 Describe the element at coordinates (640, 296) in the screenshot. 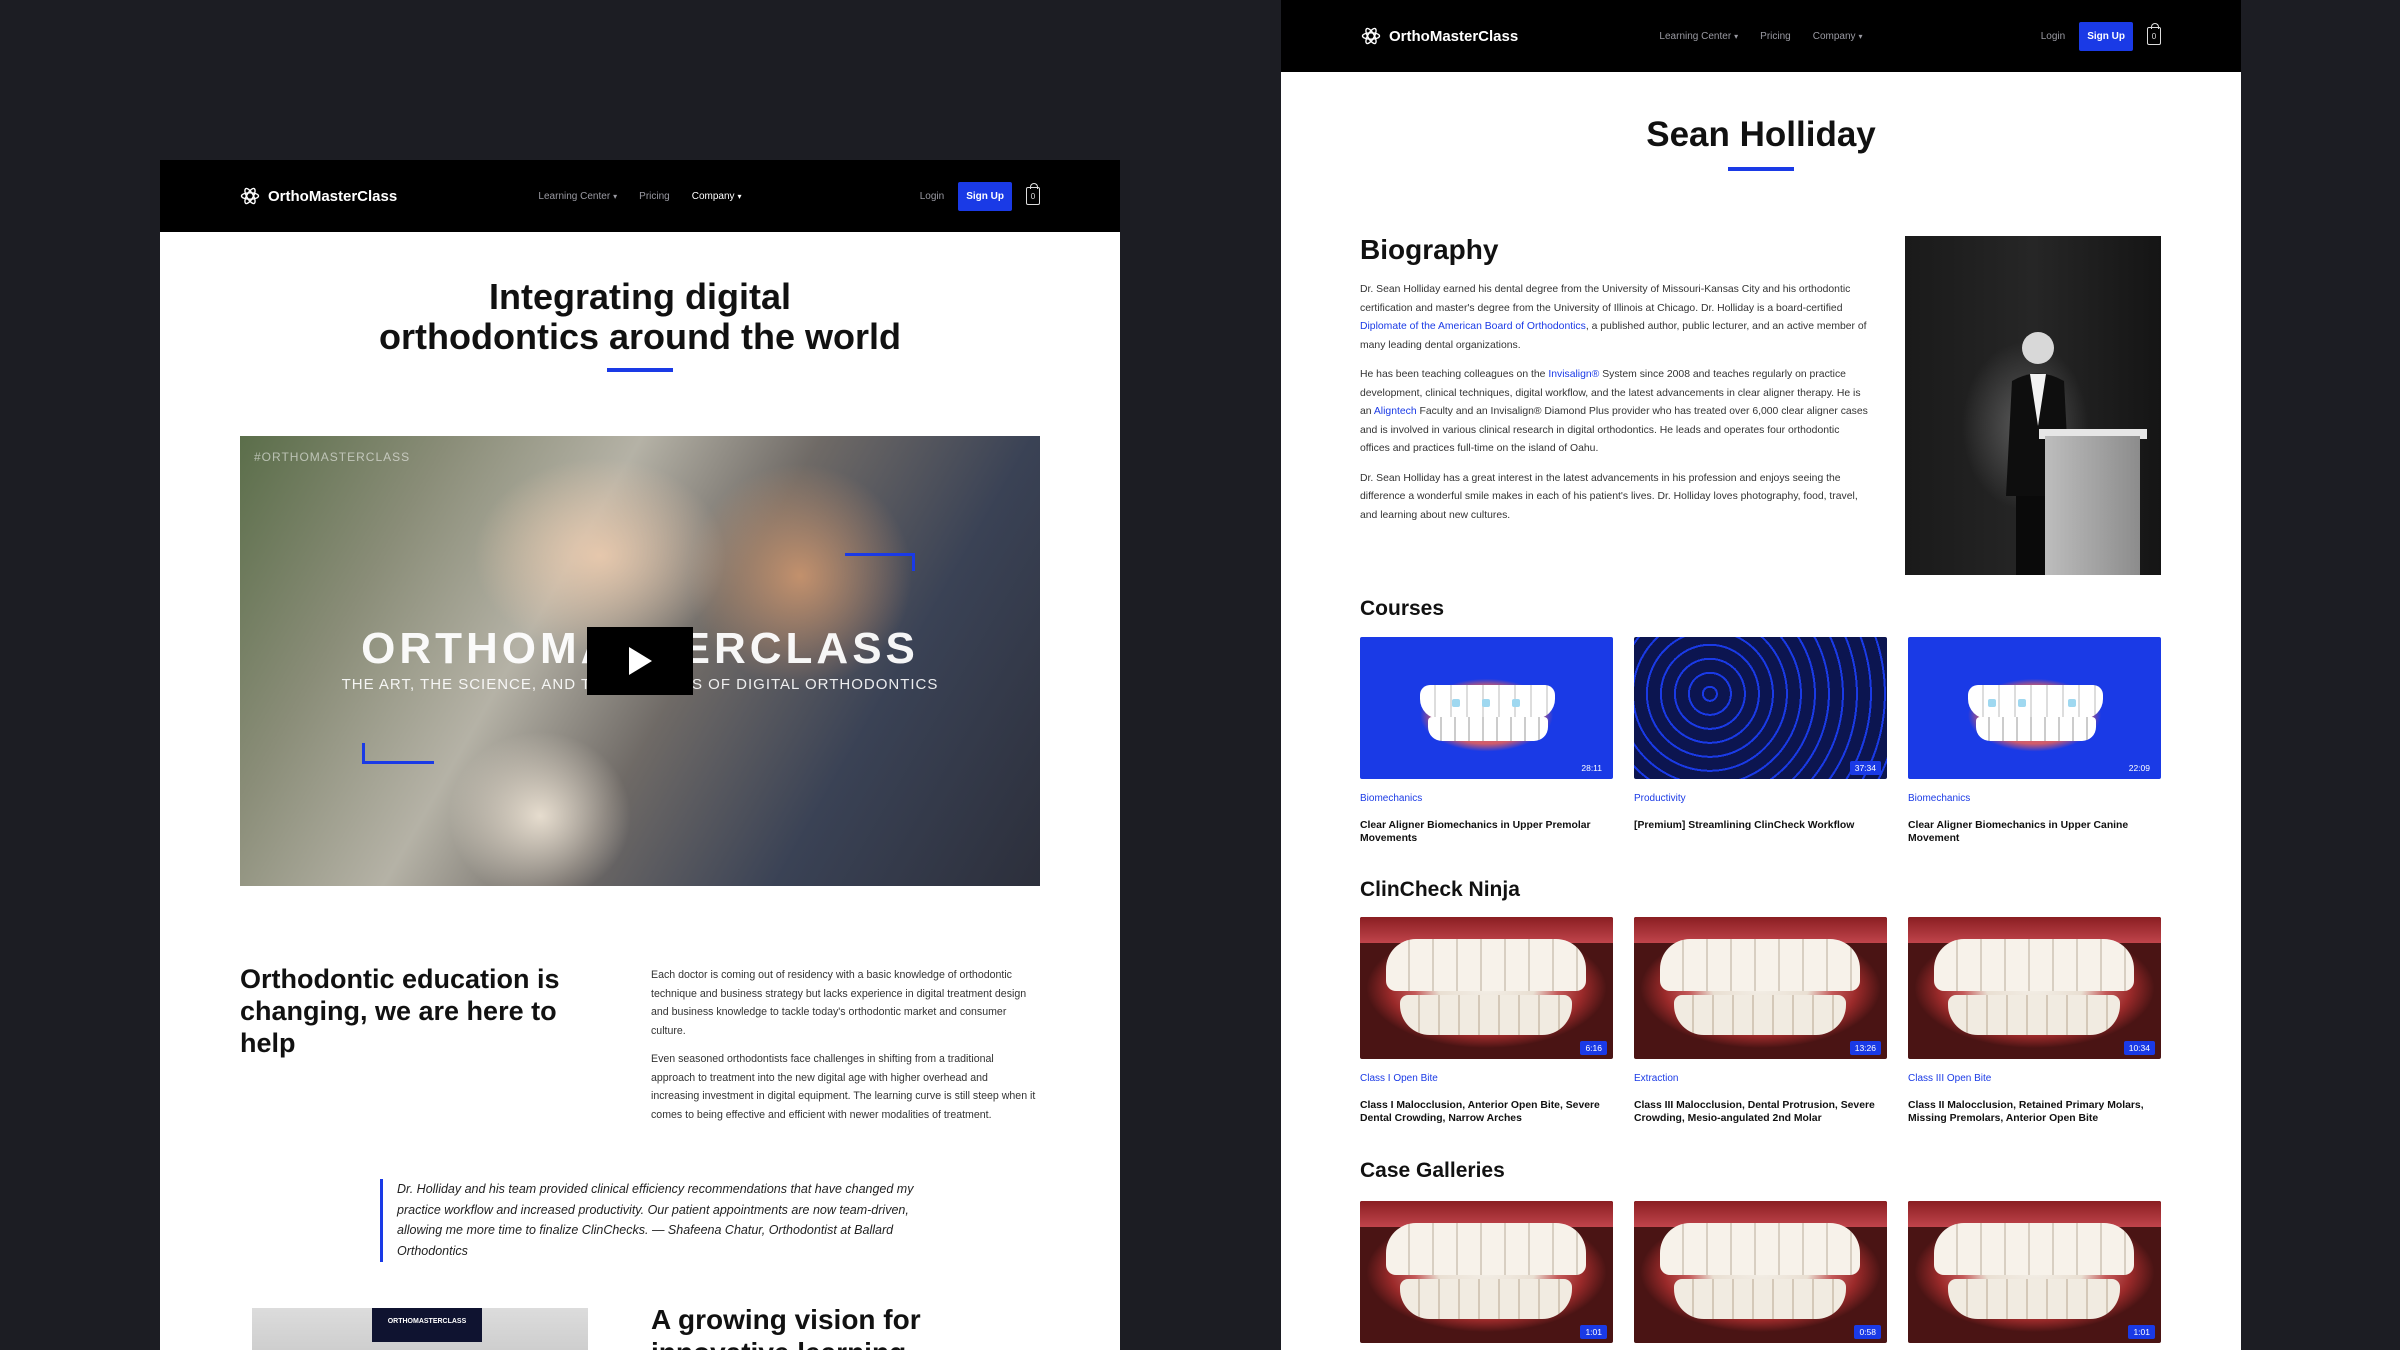

I see `hero-title-line1: Integrating digital` at that location.